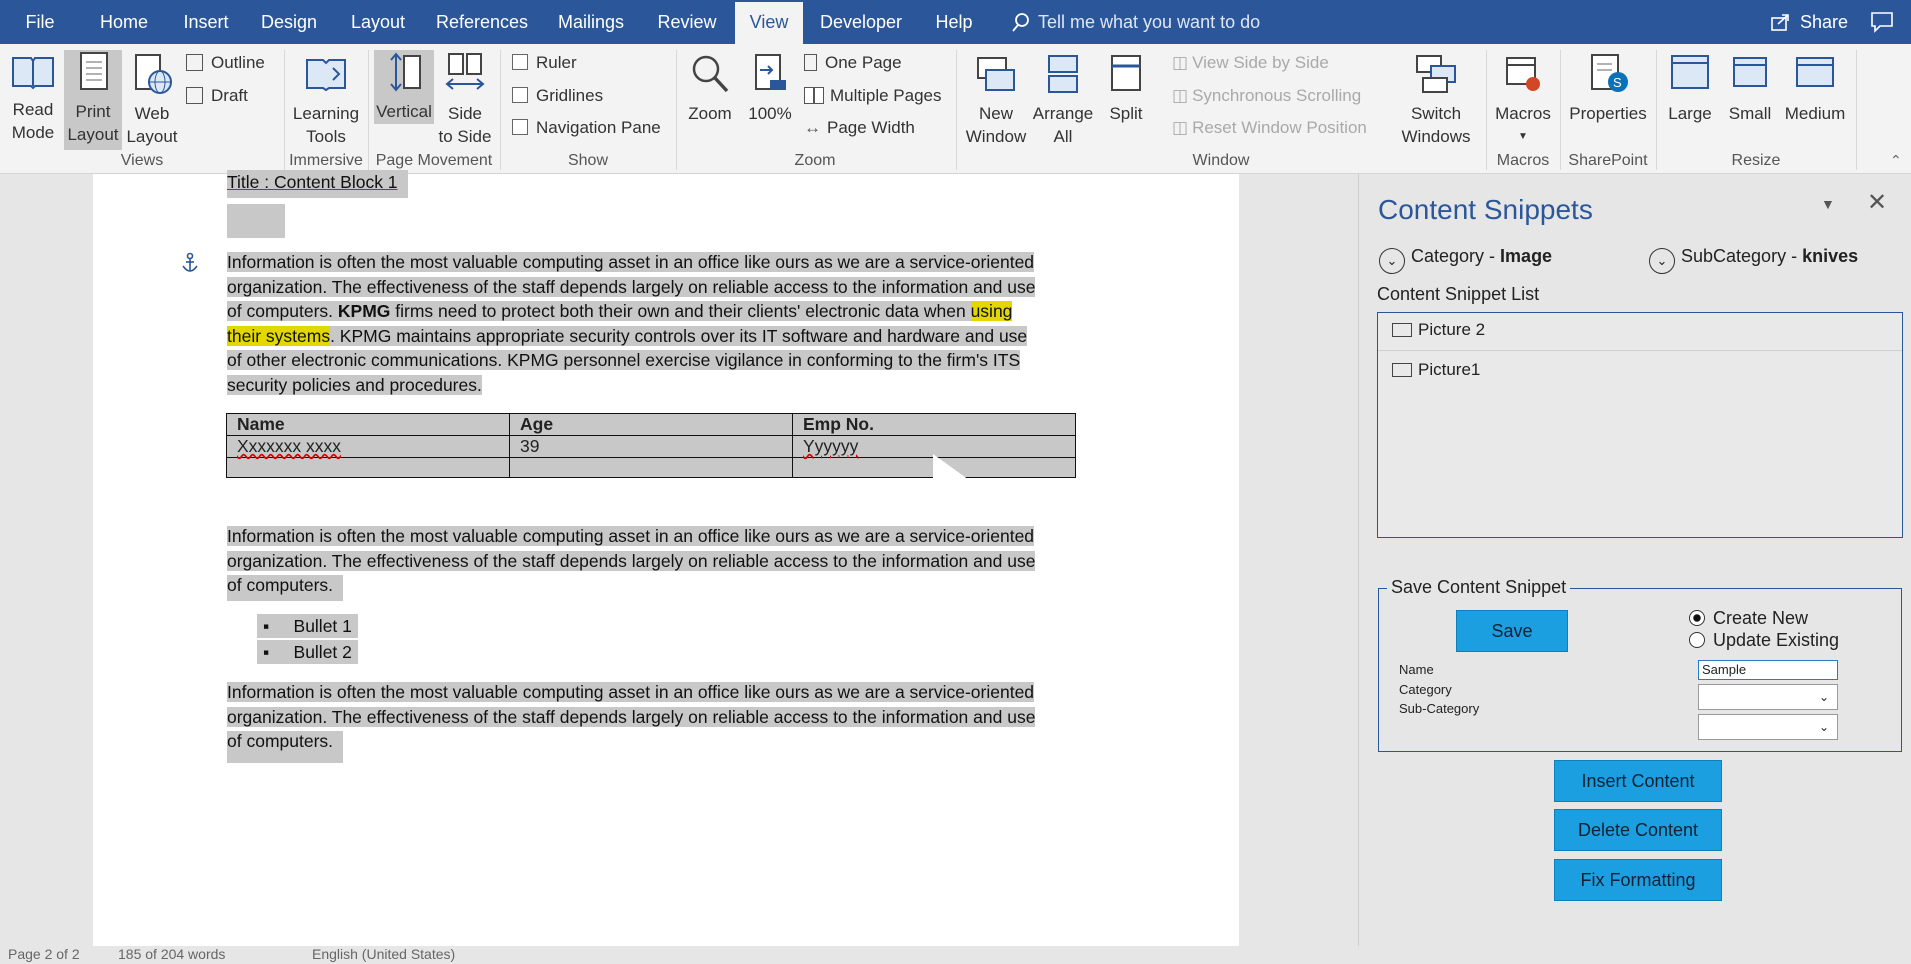 This screenshot has height=964, width=1911. What do you see at coordinates (557, 96) in the screenshot?
I see `gridlines-checkbox: Gridlines` at bounding box center [557, 96].